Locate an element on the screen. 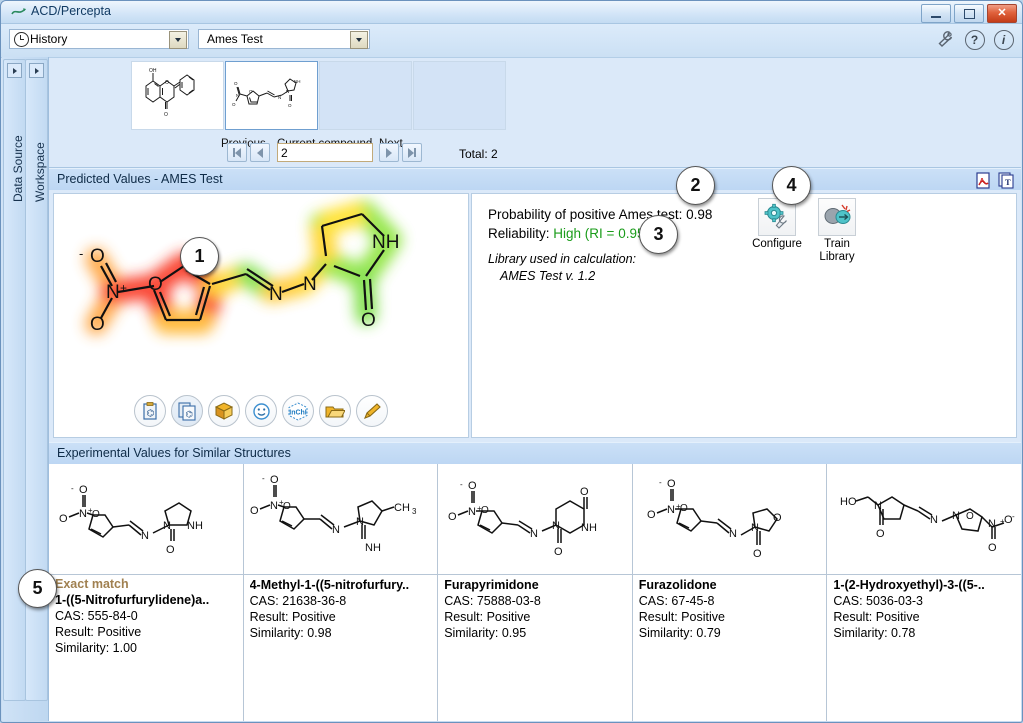 The width and height of the screenshot is (1023, 723). paste-structure-icon: ⌬ is located at coordinates (150, 411).